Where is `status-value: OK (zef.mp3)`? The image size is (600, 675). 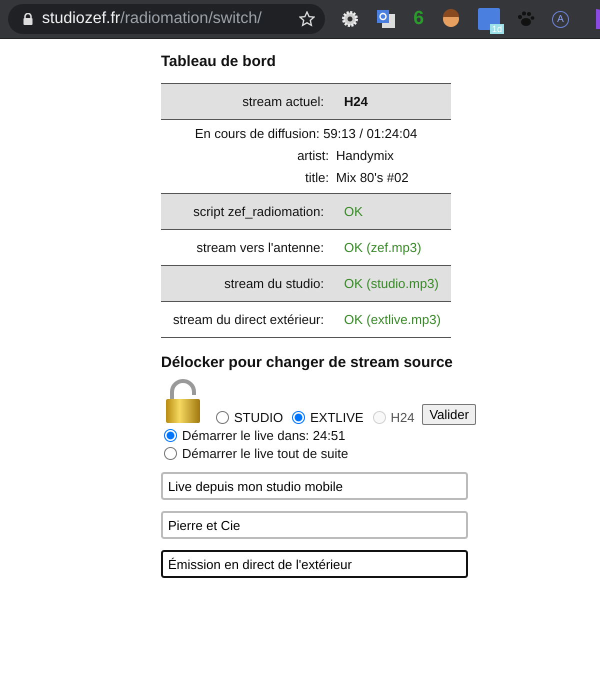
status-value: OK (zef.mp3) is located at coordinates (383, 247).